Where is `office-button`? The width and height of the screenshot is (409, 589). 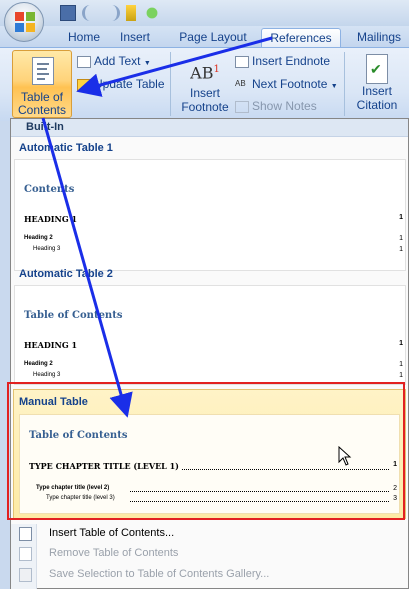
office-button is located at coordinates (24, 22).